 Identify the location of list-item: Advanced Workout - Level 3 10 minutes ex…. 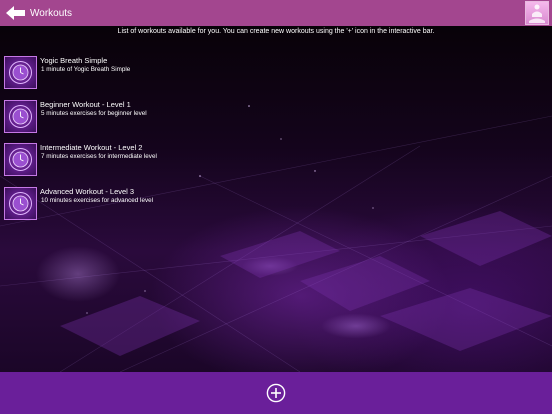
(154, 203).